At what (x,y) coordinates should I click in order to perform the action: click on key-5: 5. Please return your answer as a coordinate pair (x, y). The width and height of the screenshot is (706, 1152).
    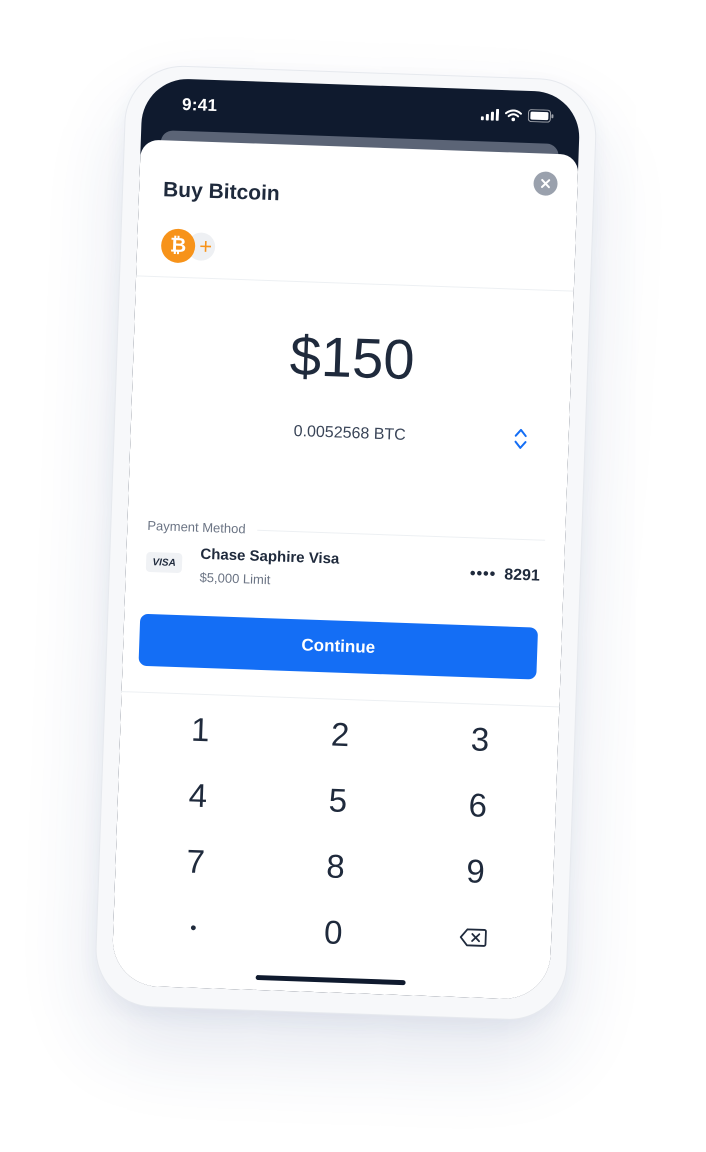
    Looking at the image, I should click on (338, 801).